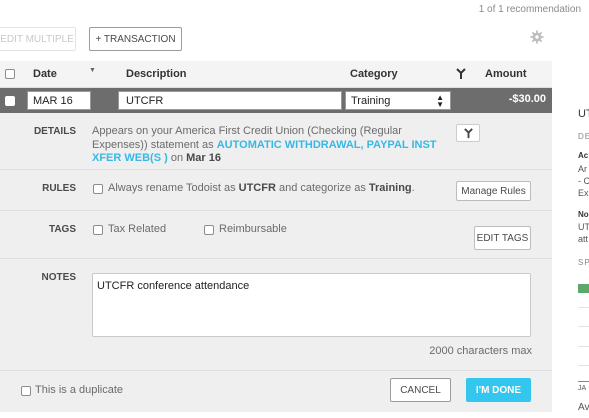  Describe the element at coordinates (92, 70) in the screenshot. I see `sort-down-icon: ▼` at that location.